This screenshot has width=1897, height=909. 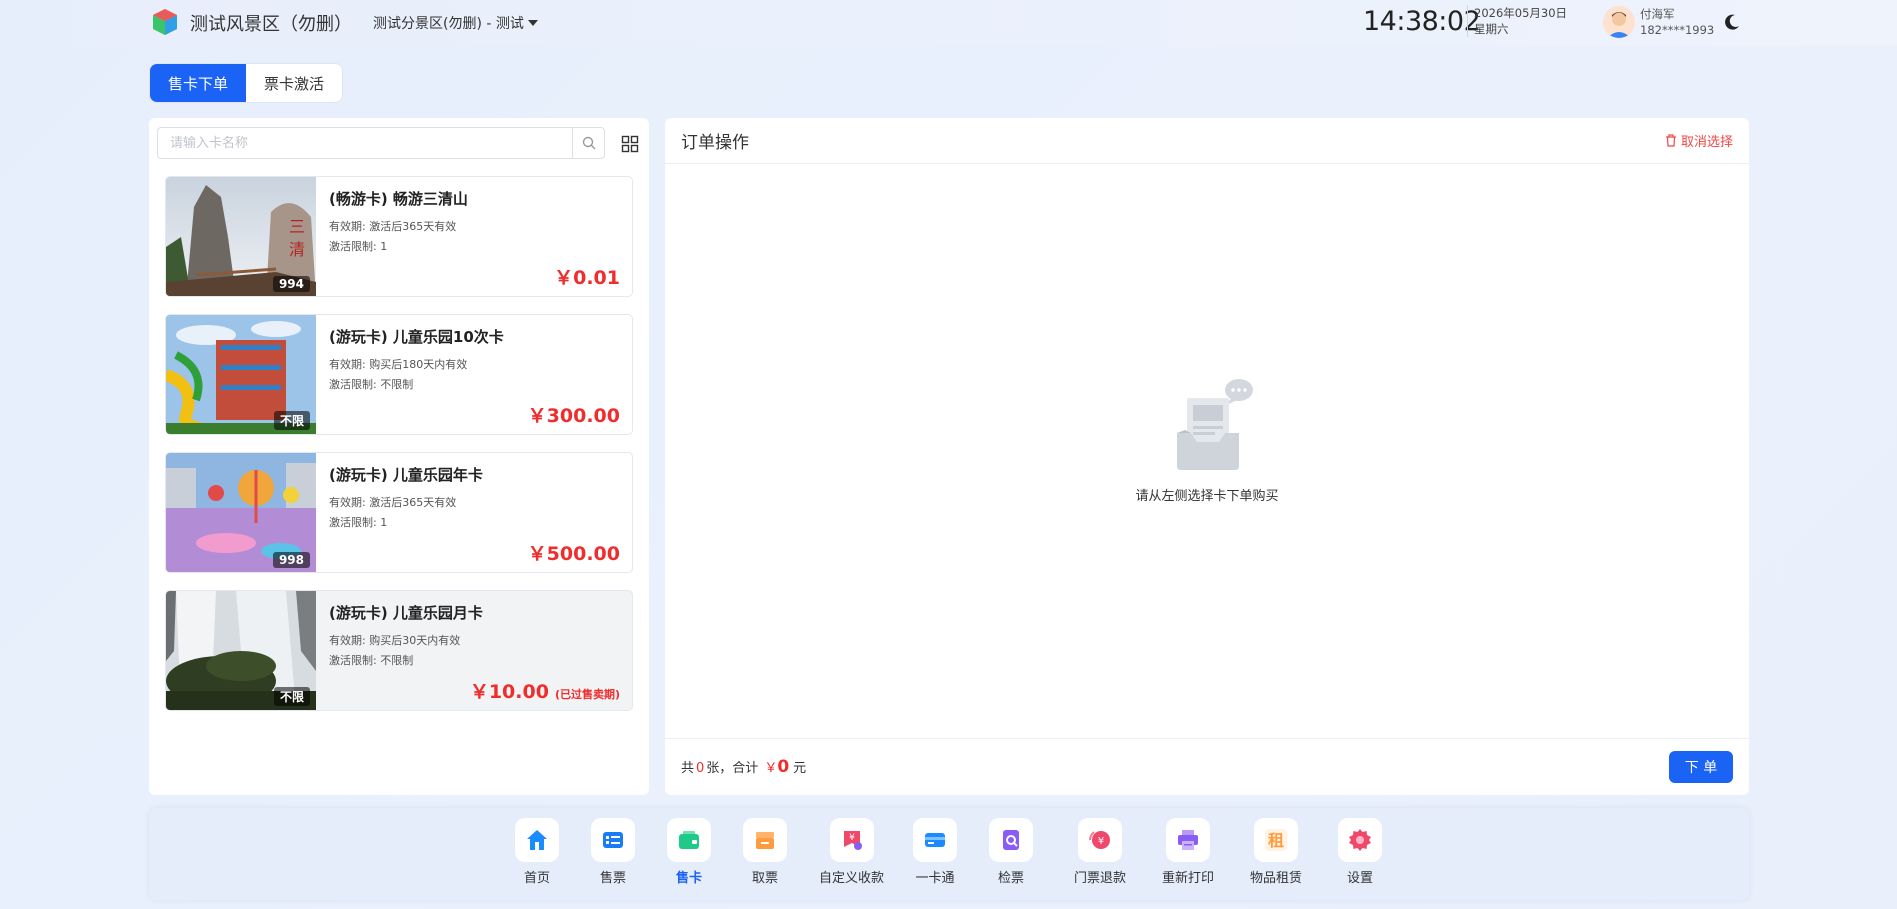 What do you see at coordinates (1677, 30) in the screenshot?
I see `user-phone: 182****1993` at bounding box center [1677, 30].